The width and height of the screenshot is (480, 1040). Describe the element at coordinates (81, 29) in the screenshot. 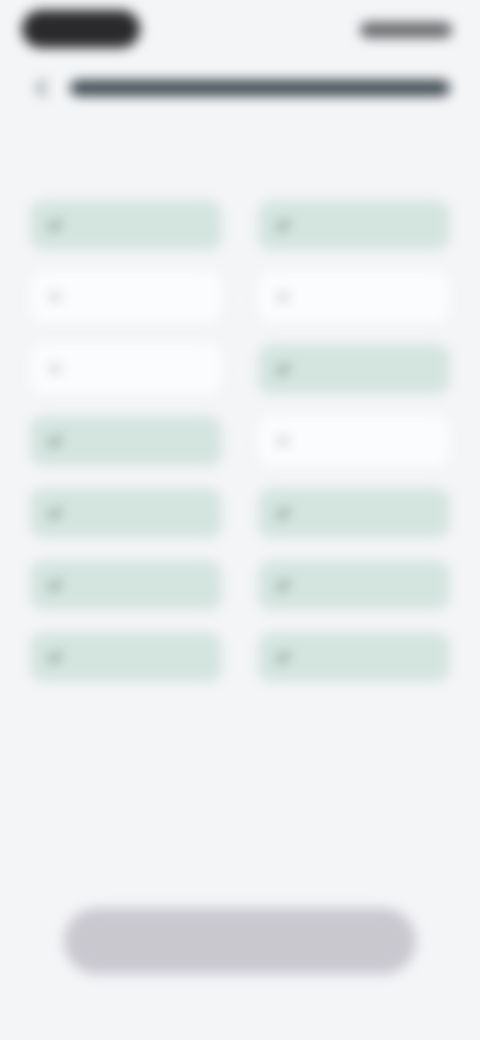

I see `status-time-pill` at that location.